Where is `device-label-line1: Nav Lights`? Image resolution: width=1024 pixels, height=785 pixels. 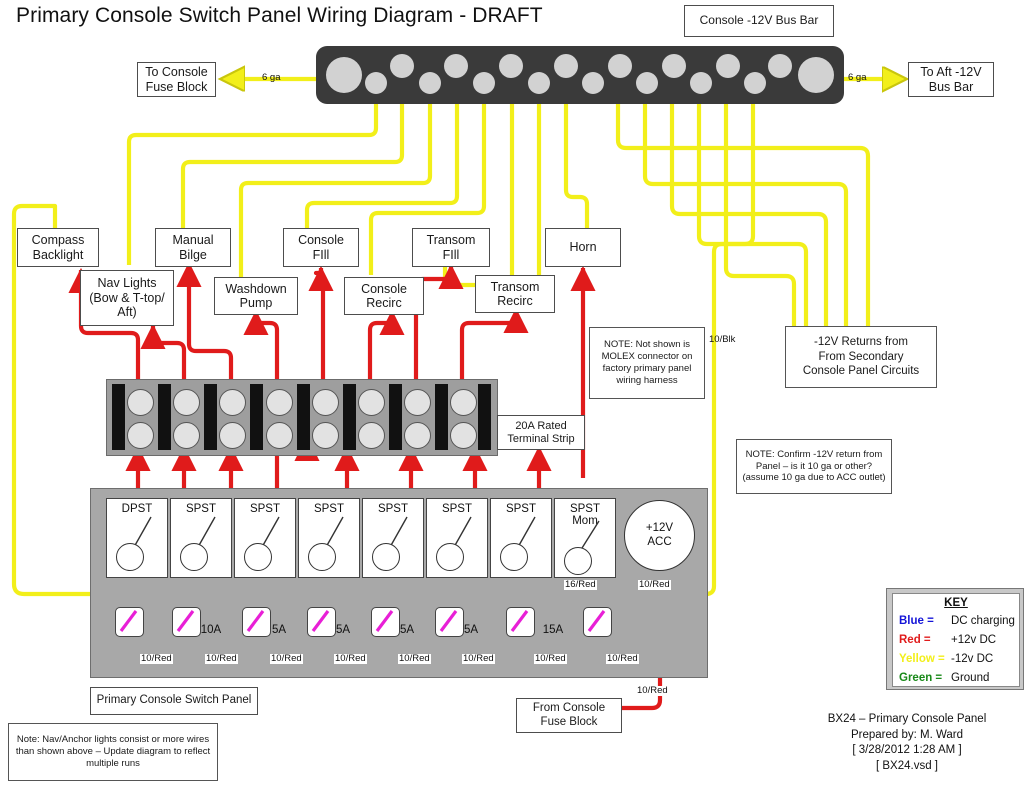 device-label-line1: Nav Lights is located at coordinates (127, 283).